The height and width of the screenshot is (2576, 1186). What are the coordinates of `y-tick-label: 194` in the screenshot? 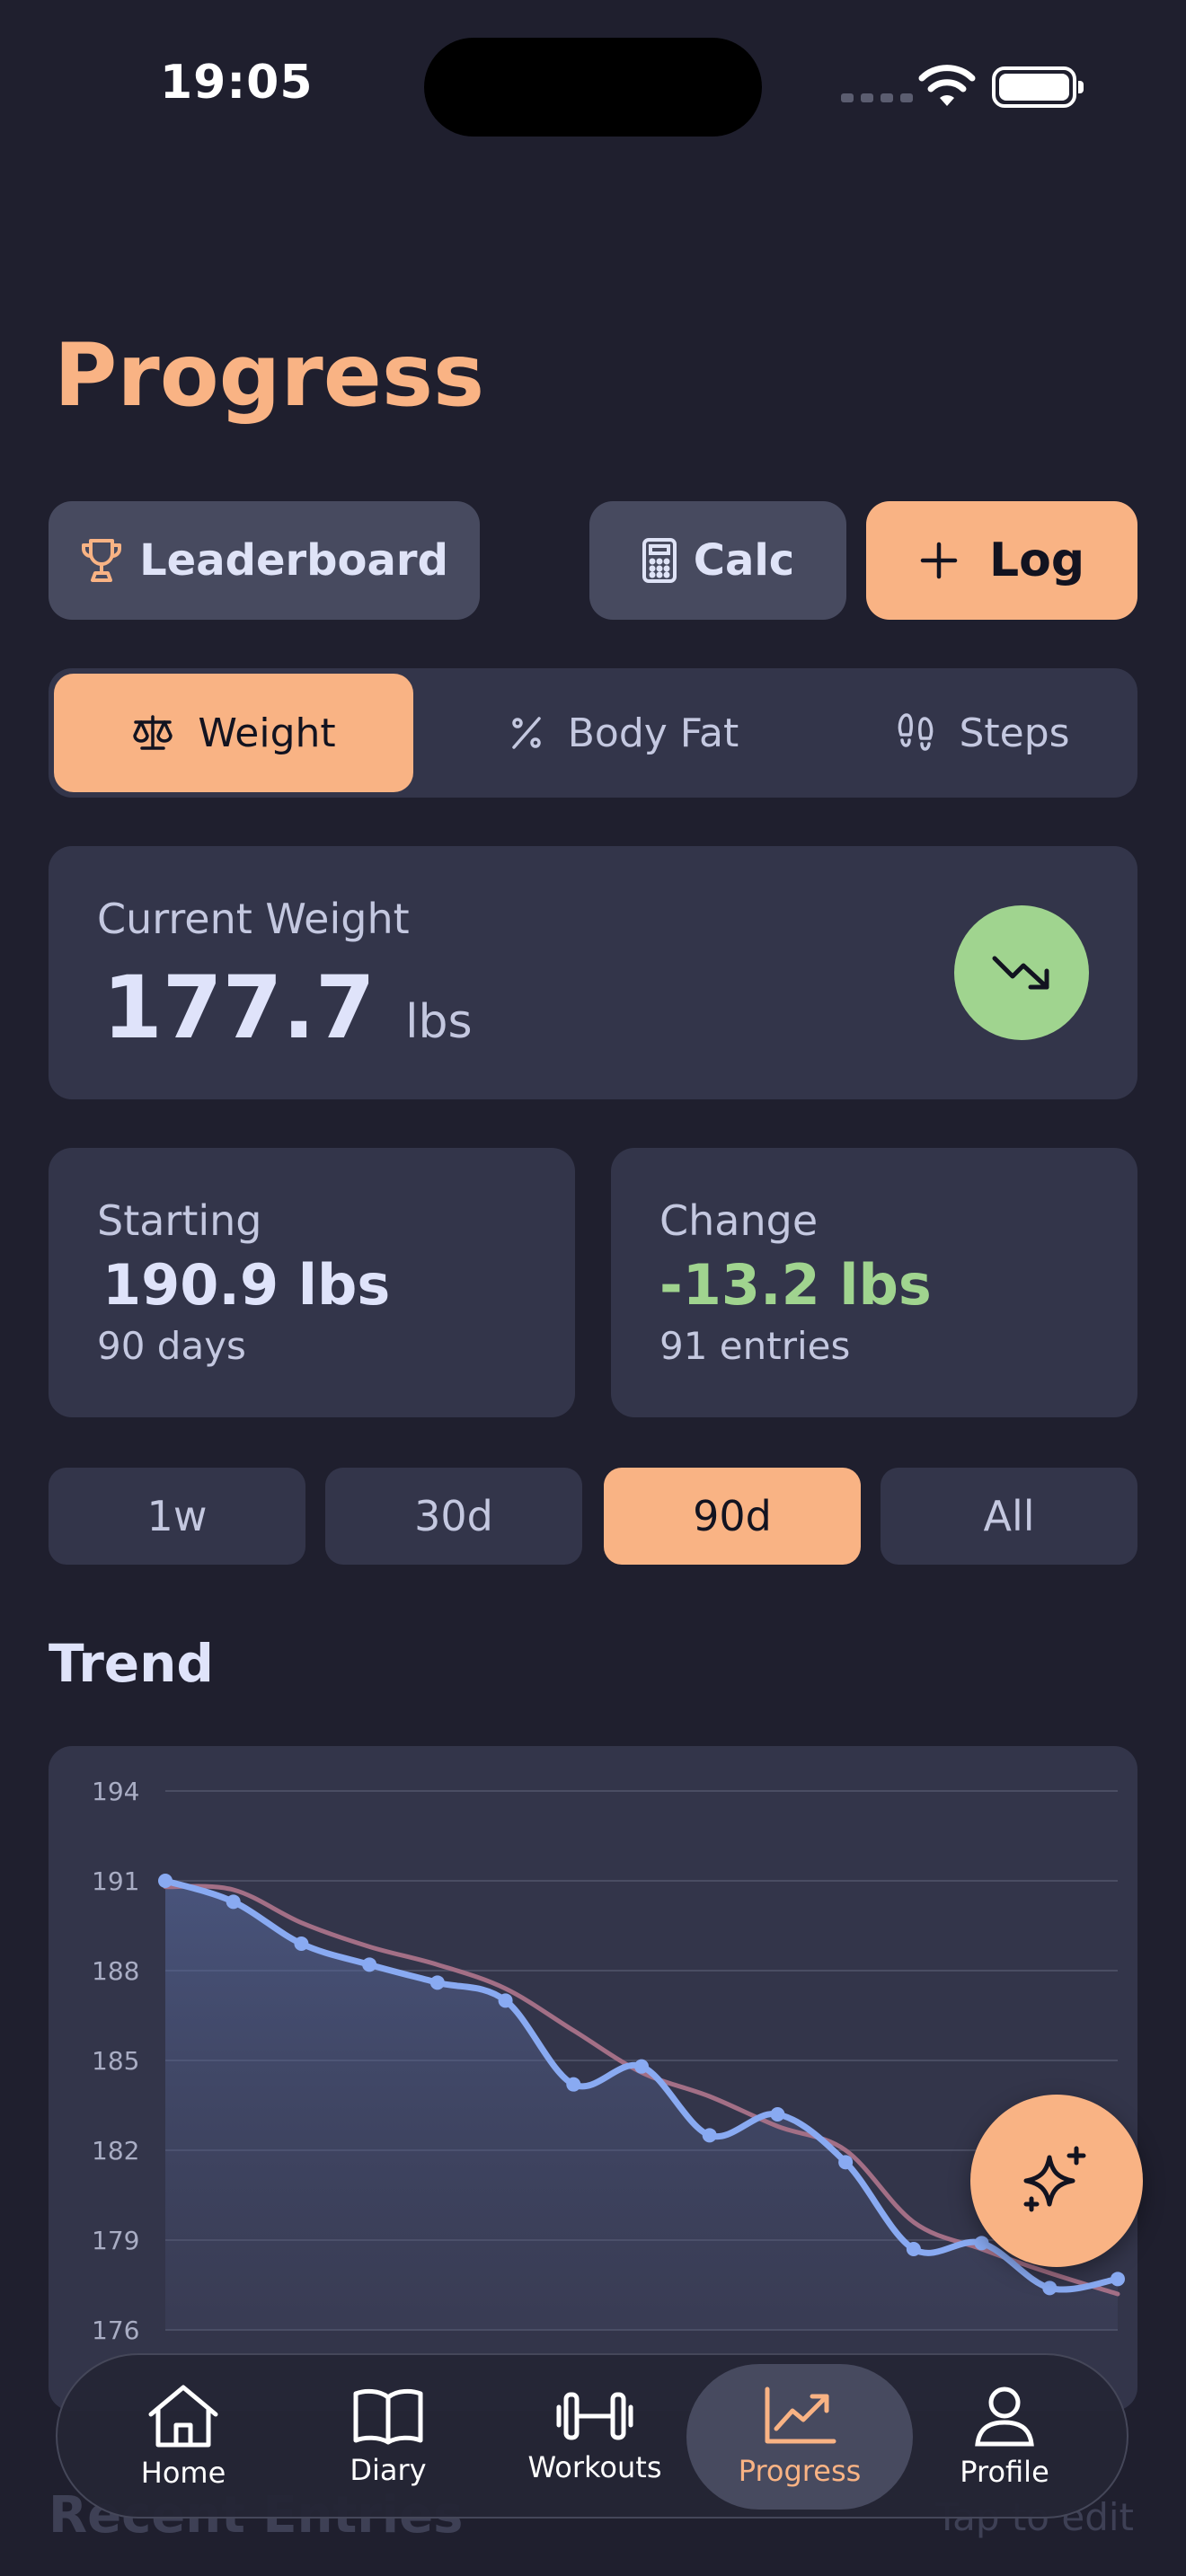 It's located at (115, 1791).